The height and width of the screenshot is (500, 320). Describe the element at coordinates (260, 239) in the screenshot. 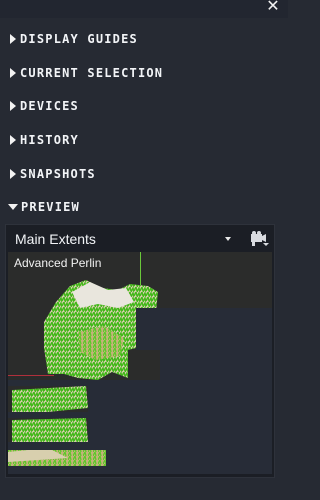

I see `camera-icon` at that location.